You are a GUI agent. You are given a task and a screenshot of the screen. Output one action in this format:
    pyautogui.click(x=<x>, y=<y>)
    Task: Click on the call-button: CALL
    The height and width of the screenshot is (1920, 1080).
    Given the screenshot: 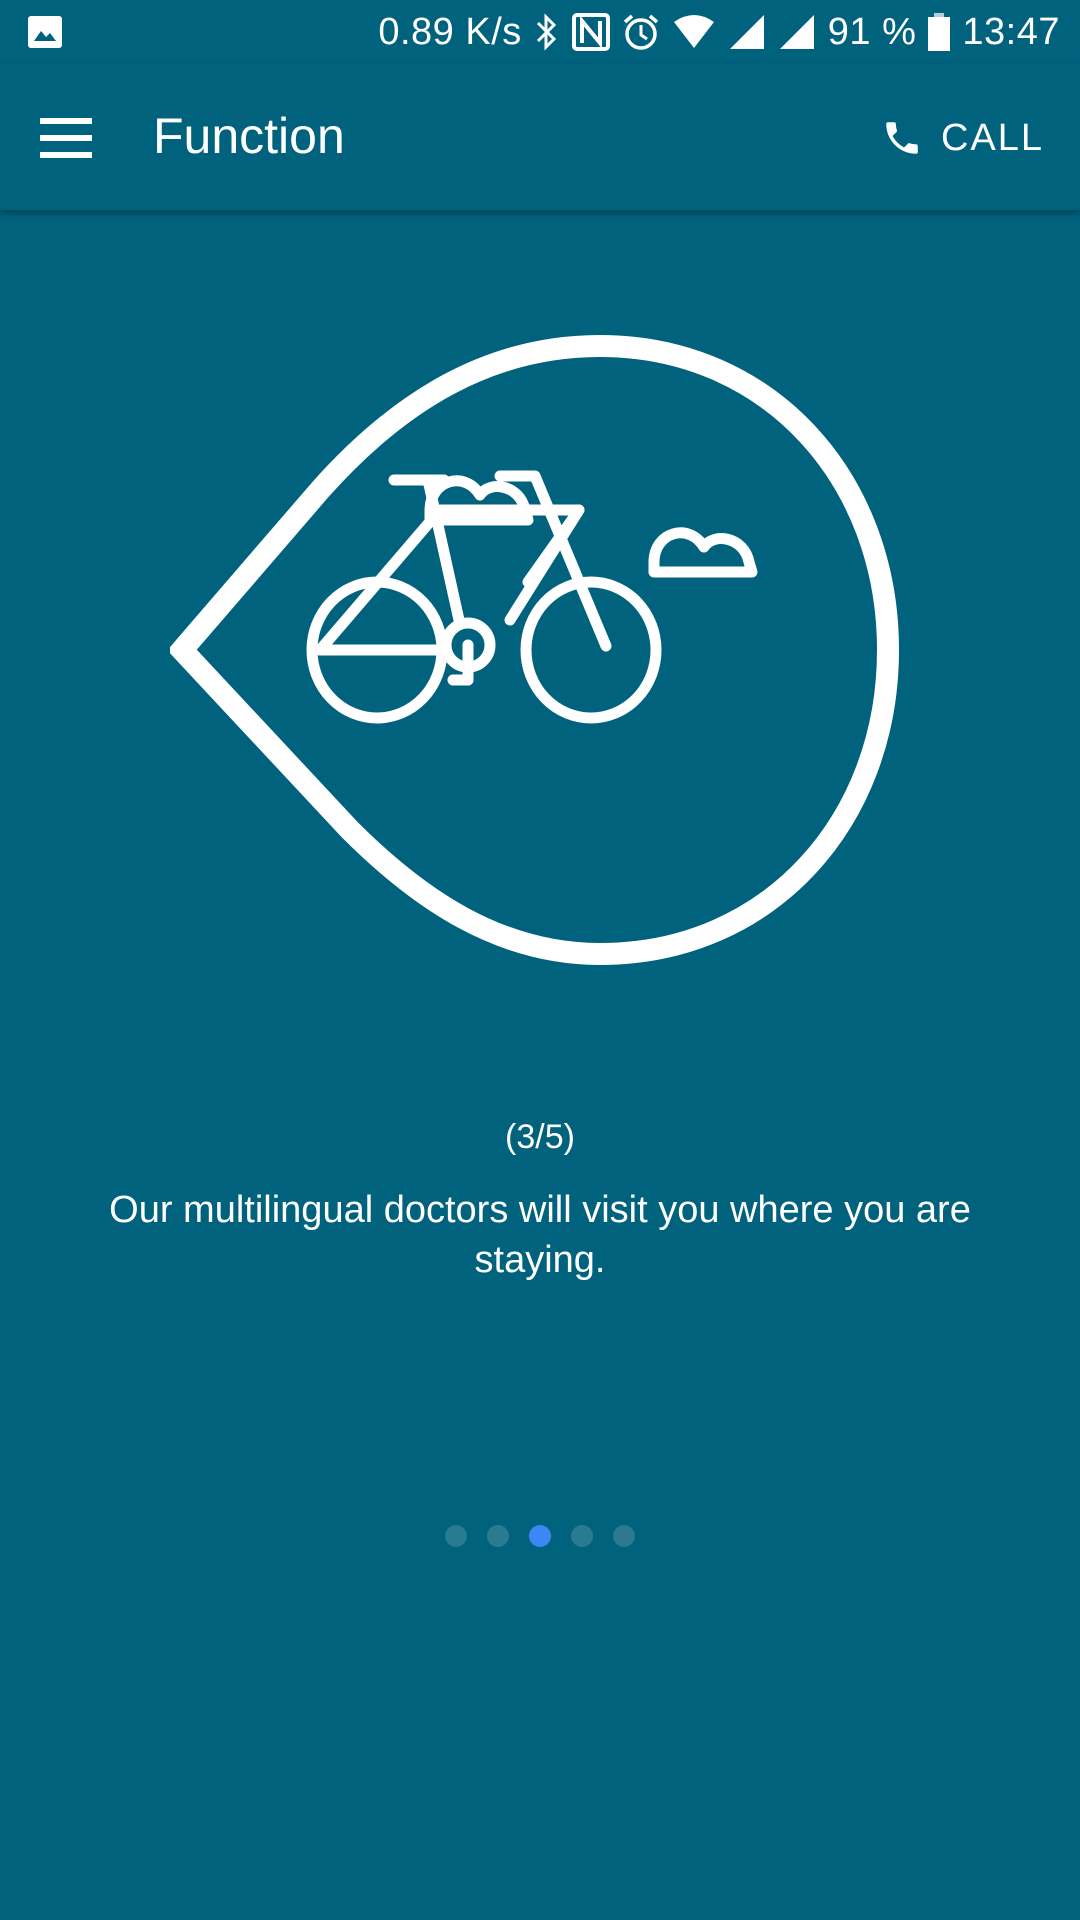 What is the action you would take?
    pyautogui.click(x=962, y=138)
    